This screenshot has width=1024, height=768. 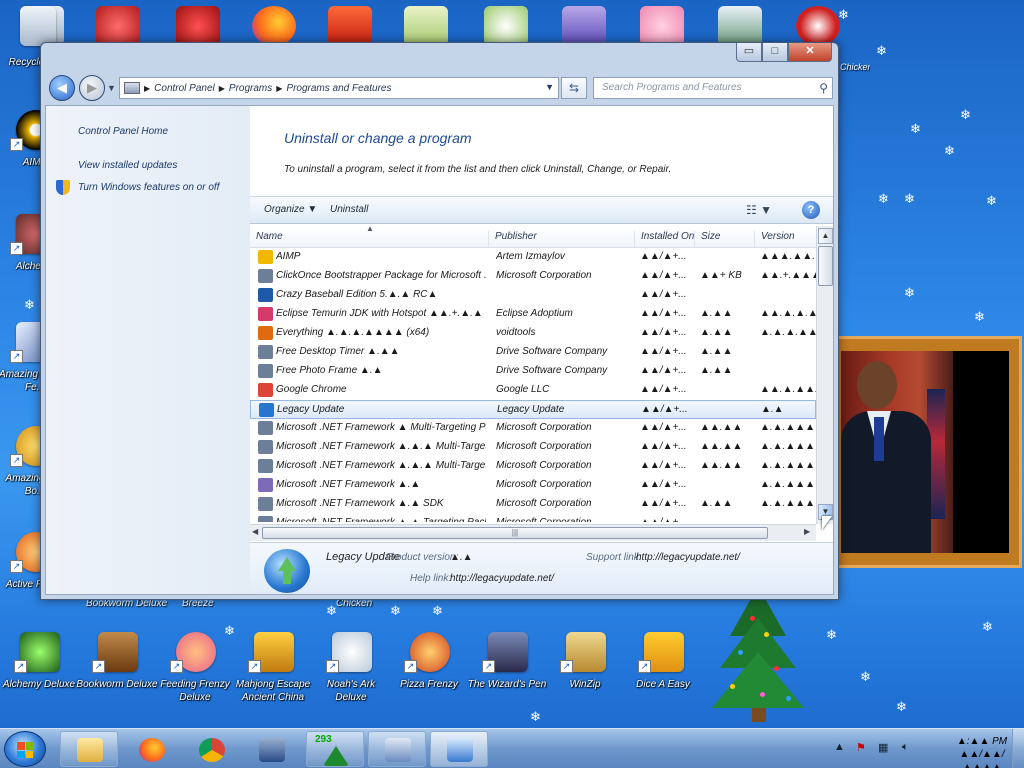 I want to click on clock: ▲:▲▲ PM ▲▲/▲▲/▲▲▲▲, so click(x=982, y=751).